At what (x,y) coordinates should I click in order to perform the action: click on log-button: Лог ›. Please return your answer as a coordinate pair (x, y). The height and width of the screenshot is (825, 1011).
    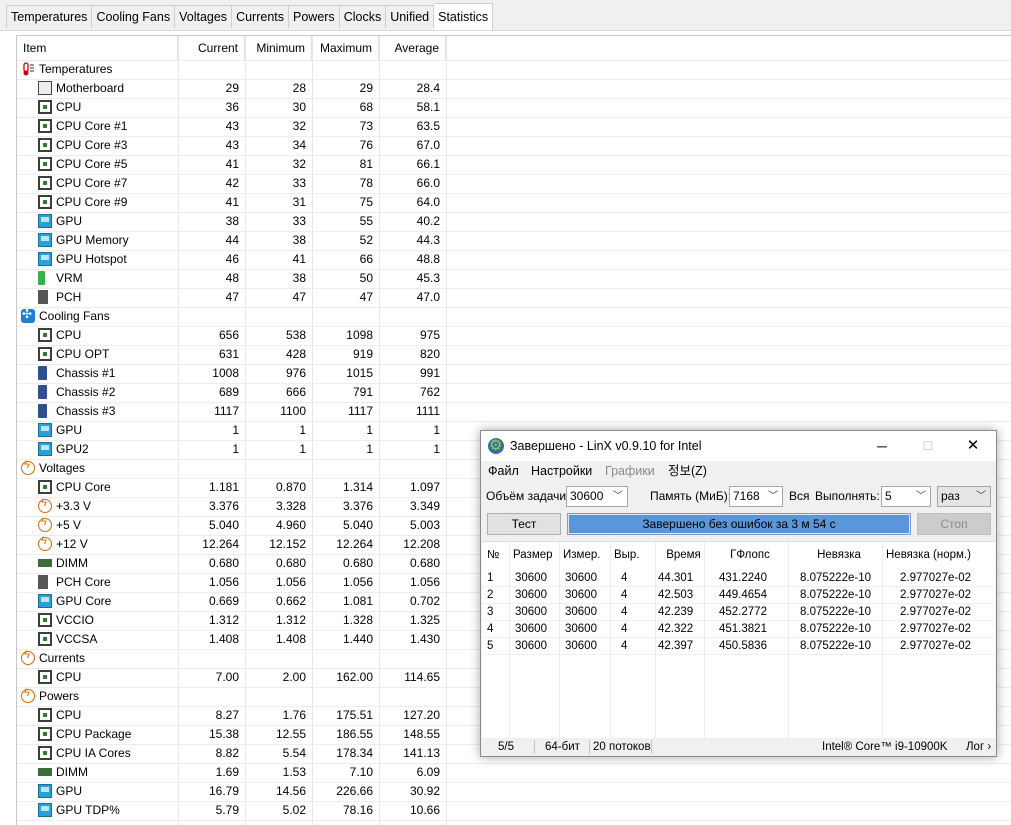
    Looking at the image, I should click on (978, 747).